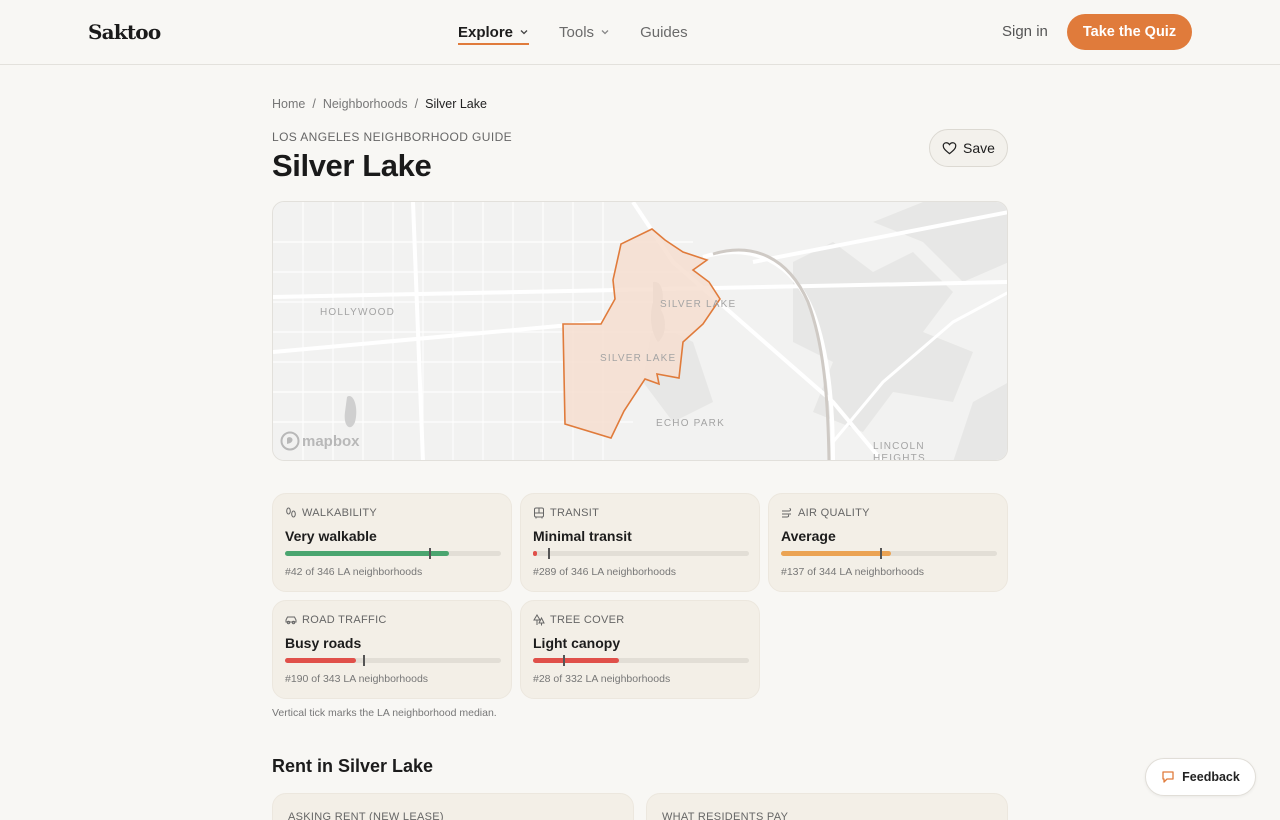  Describe the element at coordinates (834, 513) in the screenshot. I see `metric-category-label: AIR QUALITY` at that location.